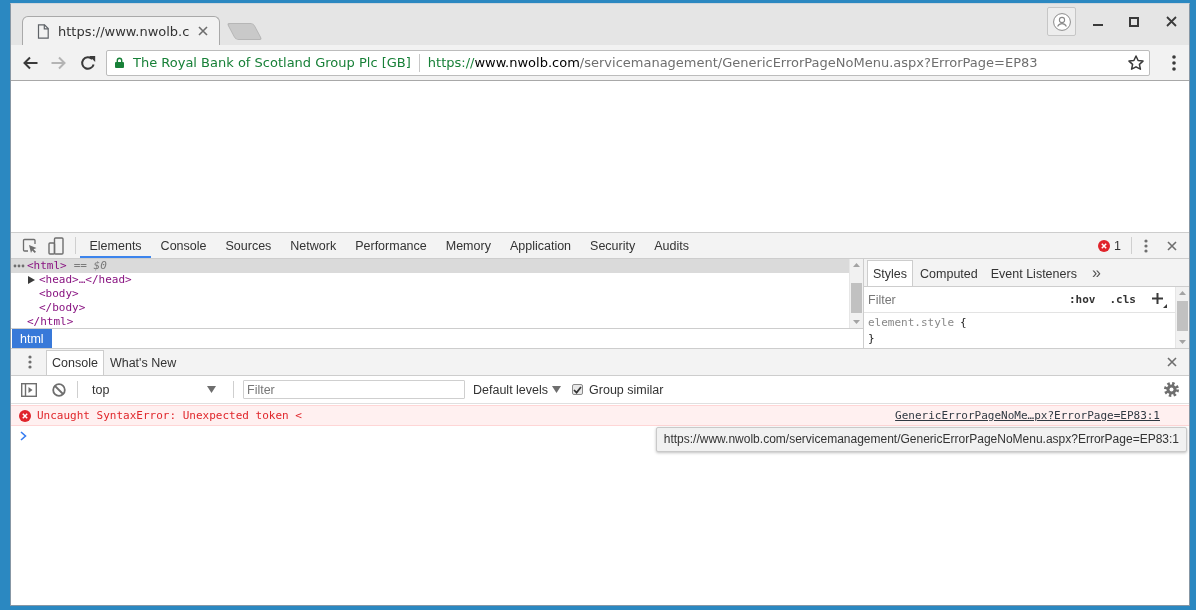  I want to click on tick-icon, so click(578, 389).